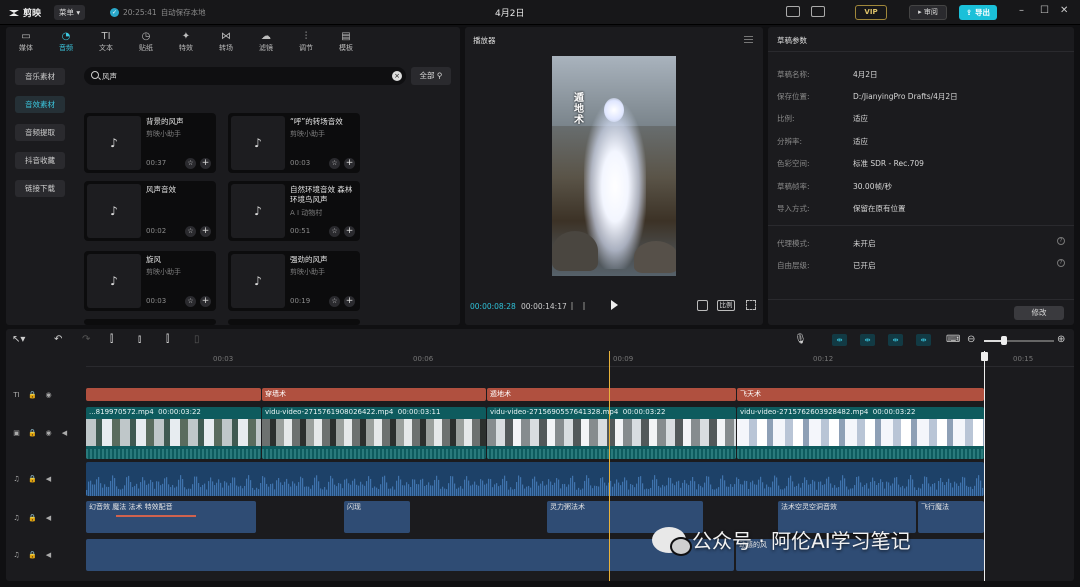 The width and height of the screenshot is (1080, 587). What do you see at coordinates (895, 340) in the screenshot?
I see `linkage-icon: ⇹` at bounding box center [895, 340].